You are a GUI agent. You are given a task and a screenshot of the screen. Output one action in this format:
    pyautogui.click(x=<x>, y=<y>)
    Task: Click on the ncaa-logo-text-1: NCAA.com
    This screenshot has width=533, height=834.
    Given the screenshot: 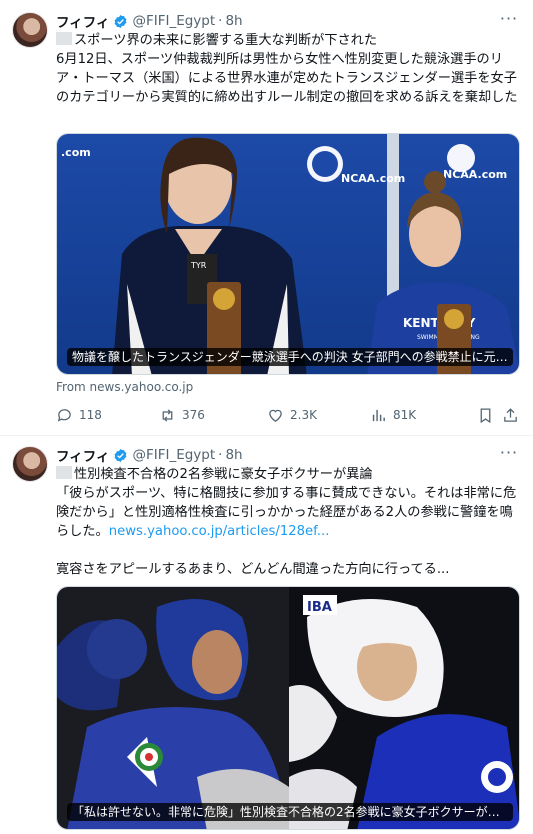 What is the action you would take?
    pyautogui.click(x=373, y=178)
    